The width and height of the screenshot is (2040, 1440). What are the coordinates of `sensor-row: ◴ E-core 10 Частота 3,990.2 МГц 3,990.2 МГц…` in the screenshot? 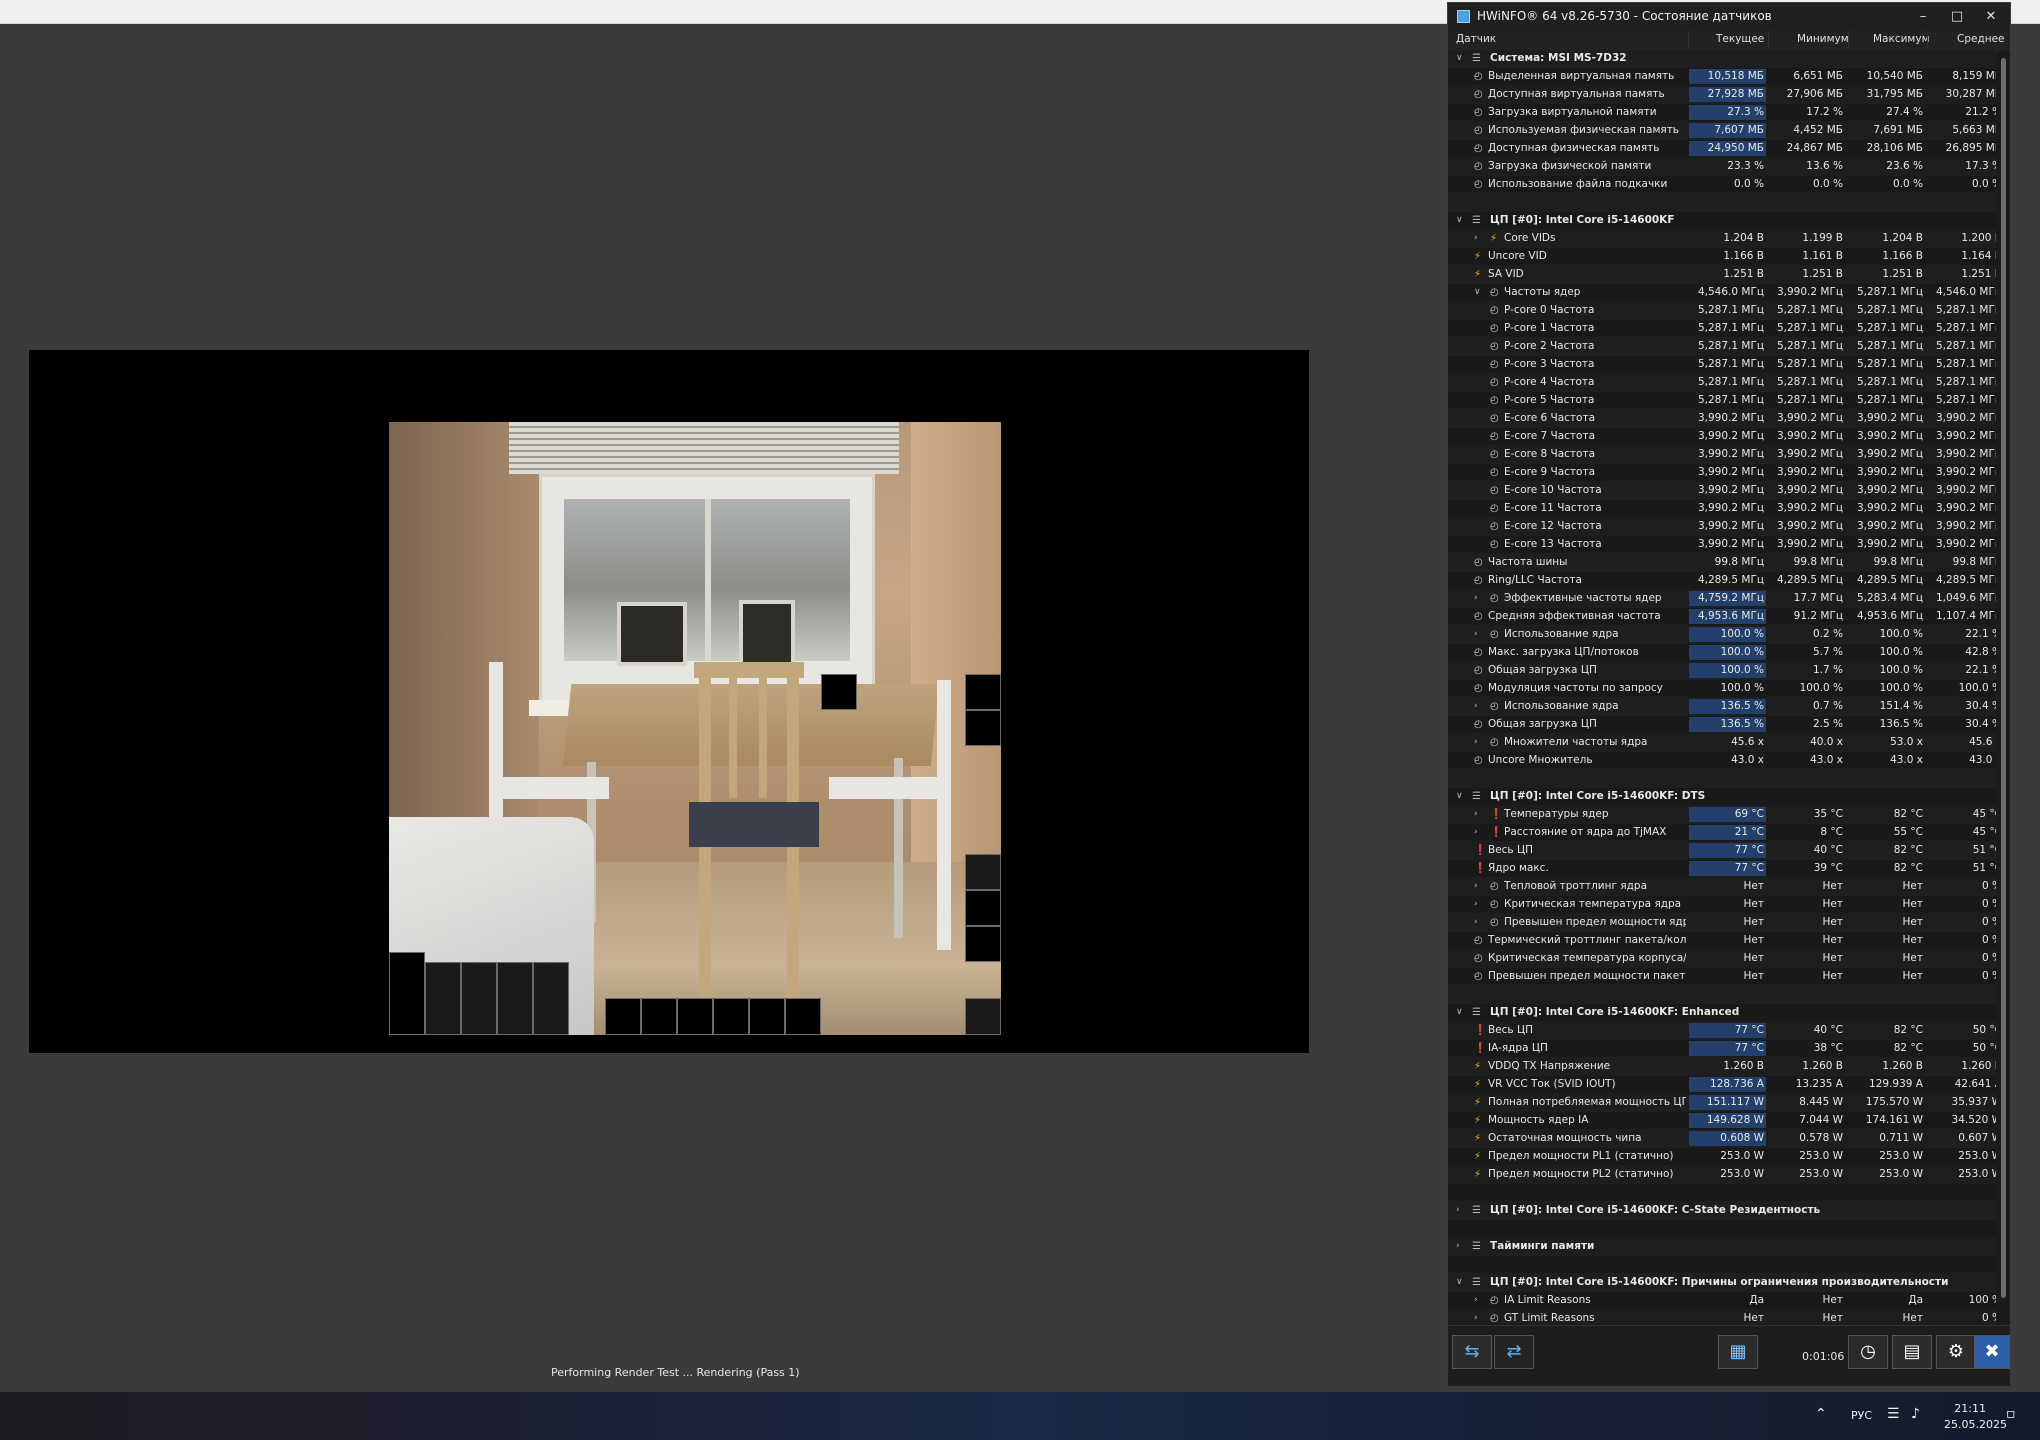 It's located at (1722, 491).